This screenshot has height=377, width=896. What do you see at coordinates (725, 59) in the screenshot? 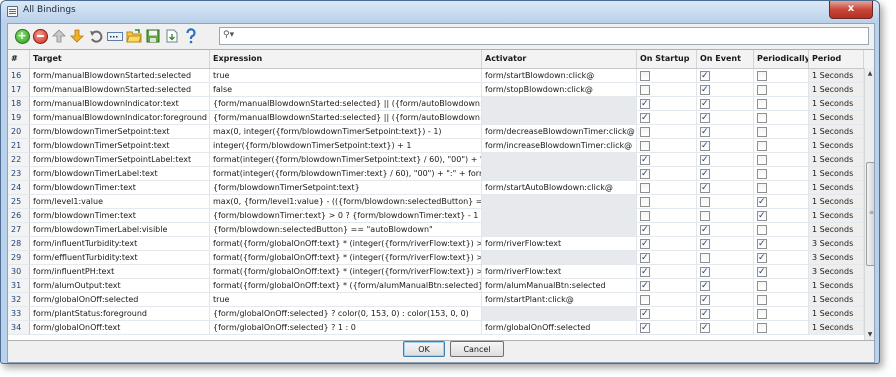
I see `column-header-on-event: On Event` at bounding box center [725, 59].